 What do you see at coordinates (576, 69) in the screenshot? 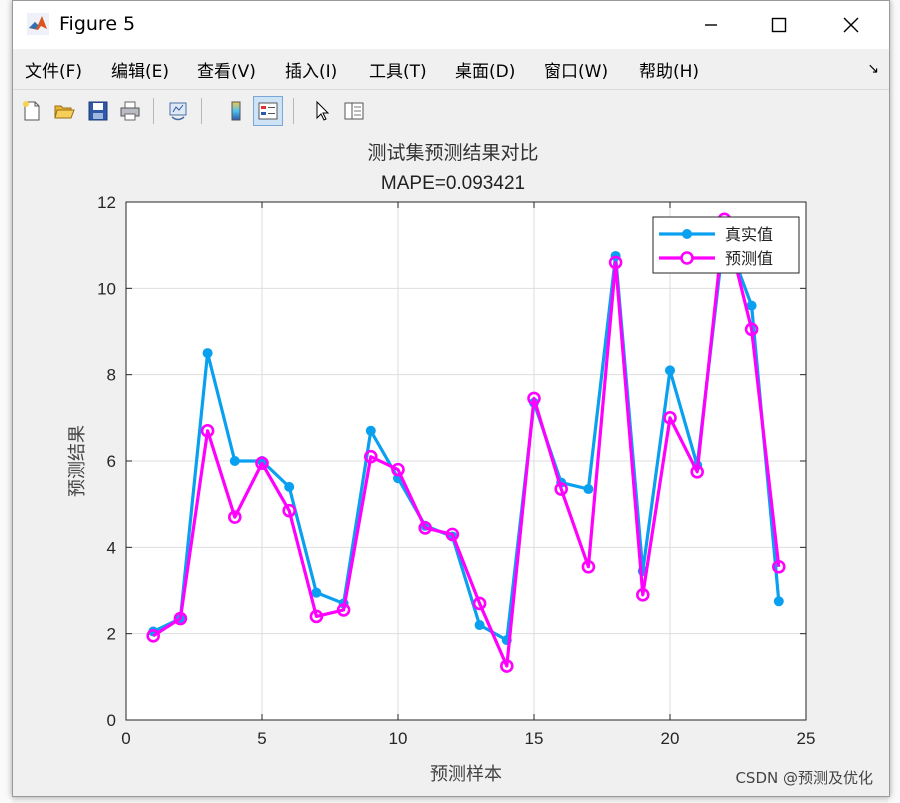
I see `menu-window: 窗口(W)` at bounding box center [576, 69].